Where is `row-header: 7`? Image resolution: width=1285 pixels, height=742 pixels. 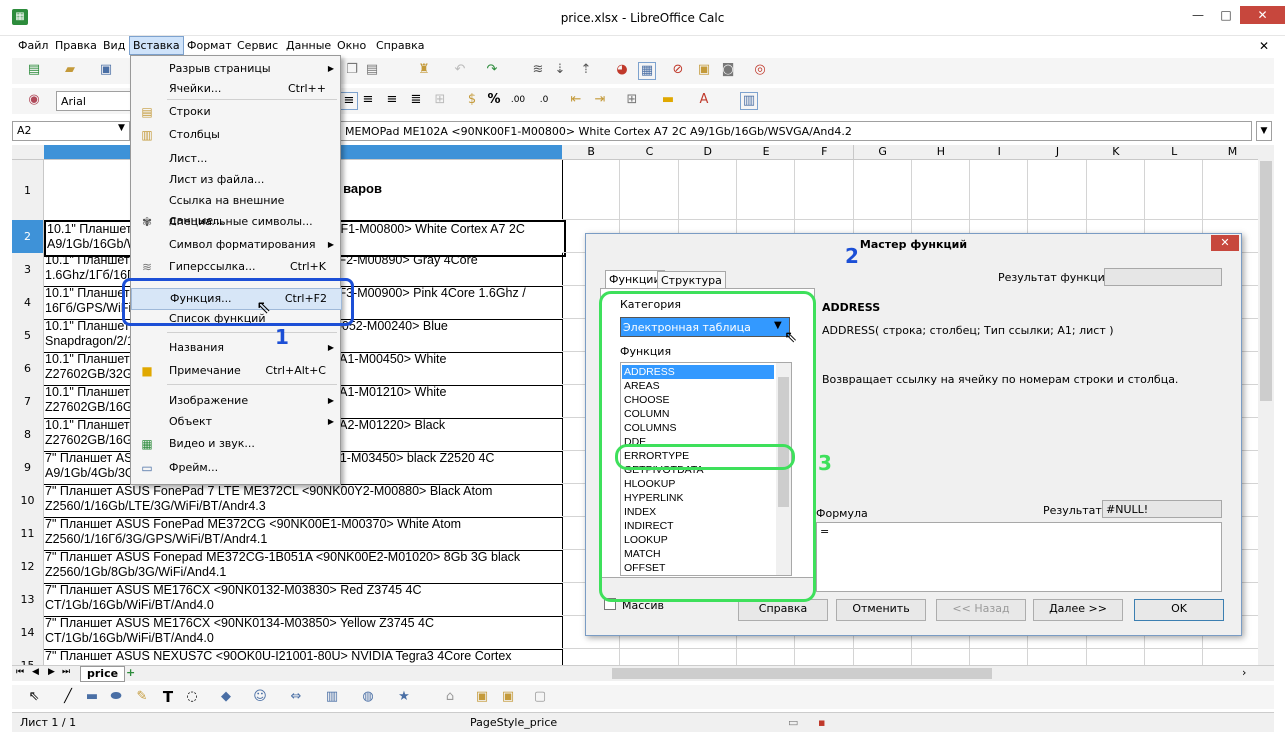
row-header: 7 is located at coordinates (28, 402).